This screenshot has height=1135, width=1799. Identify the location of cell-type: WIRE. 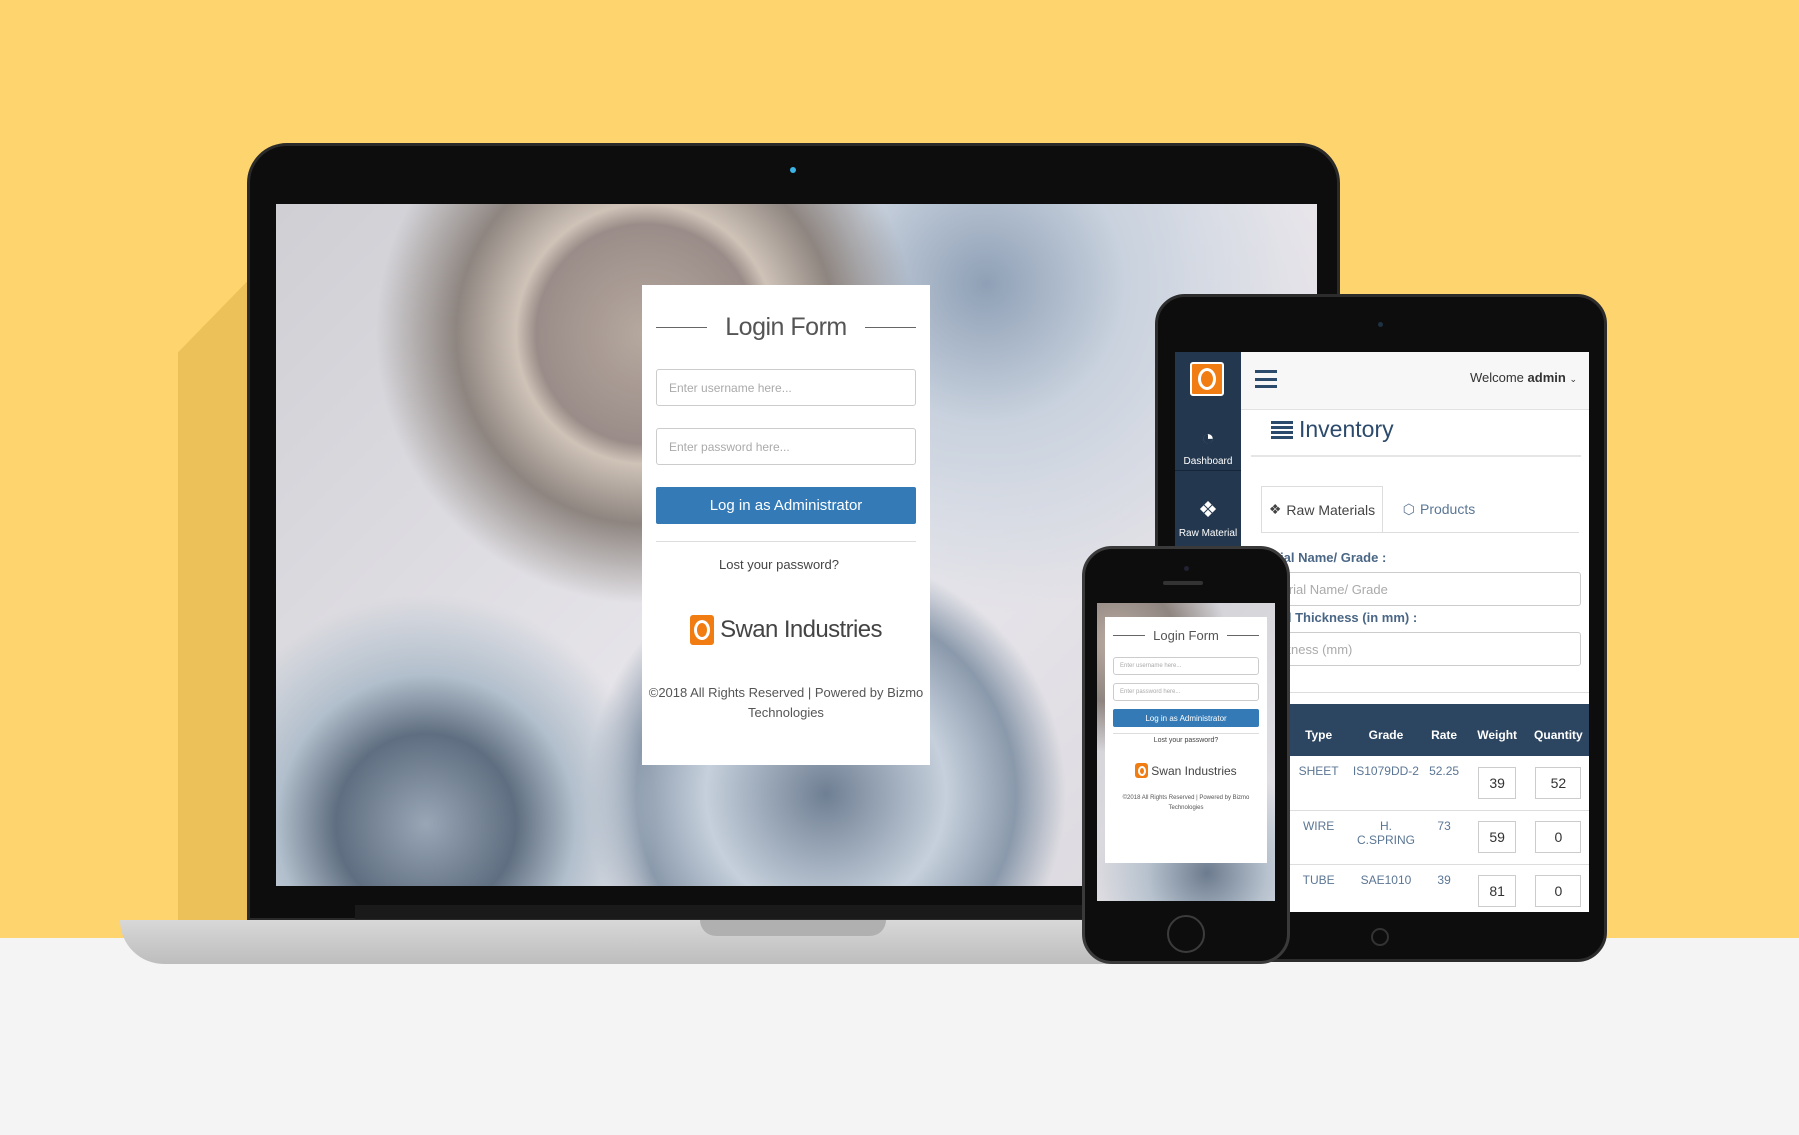
(1318, 825).